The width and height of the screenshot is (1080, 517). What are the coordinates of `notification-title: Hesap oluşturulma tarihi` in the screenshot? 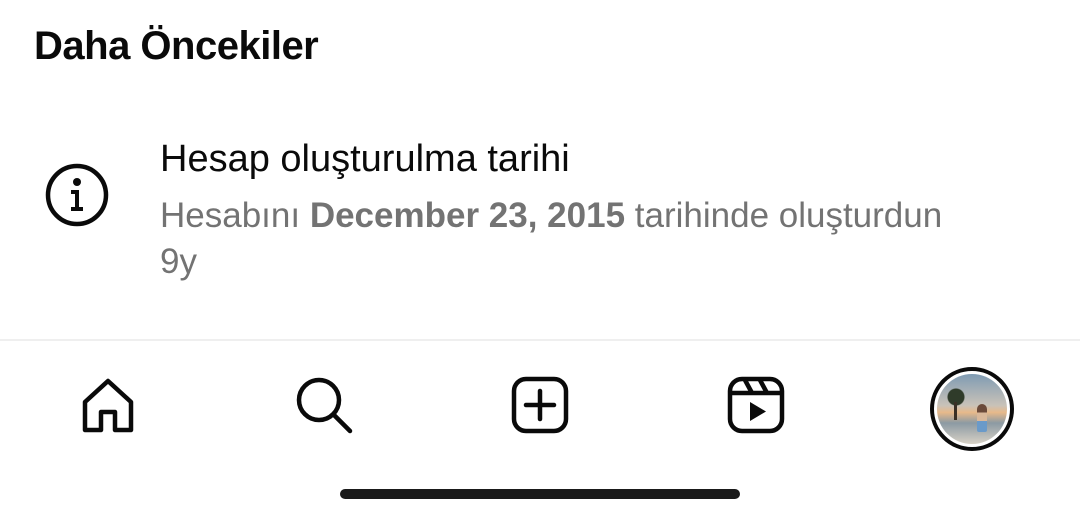 It's located at (365, 159).